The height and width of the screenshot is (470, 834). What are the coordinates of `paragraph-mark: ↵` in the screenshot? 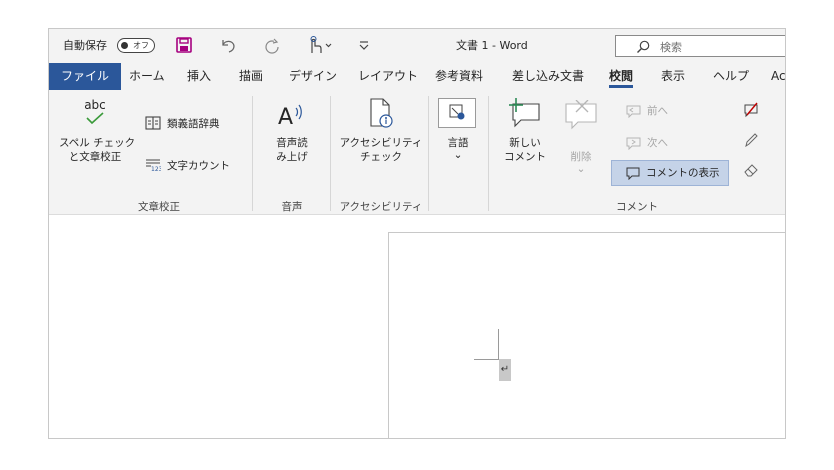 It's located at (505, 370).